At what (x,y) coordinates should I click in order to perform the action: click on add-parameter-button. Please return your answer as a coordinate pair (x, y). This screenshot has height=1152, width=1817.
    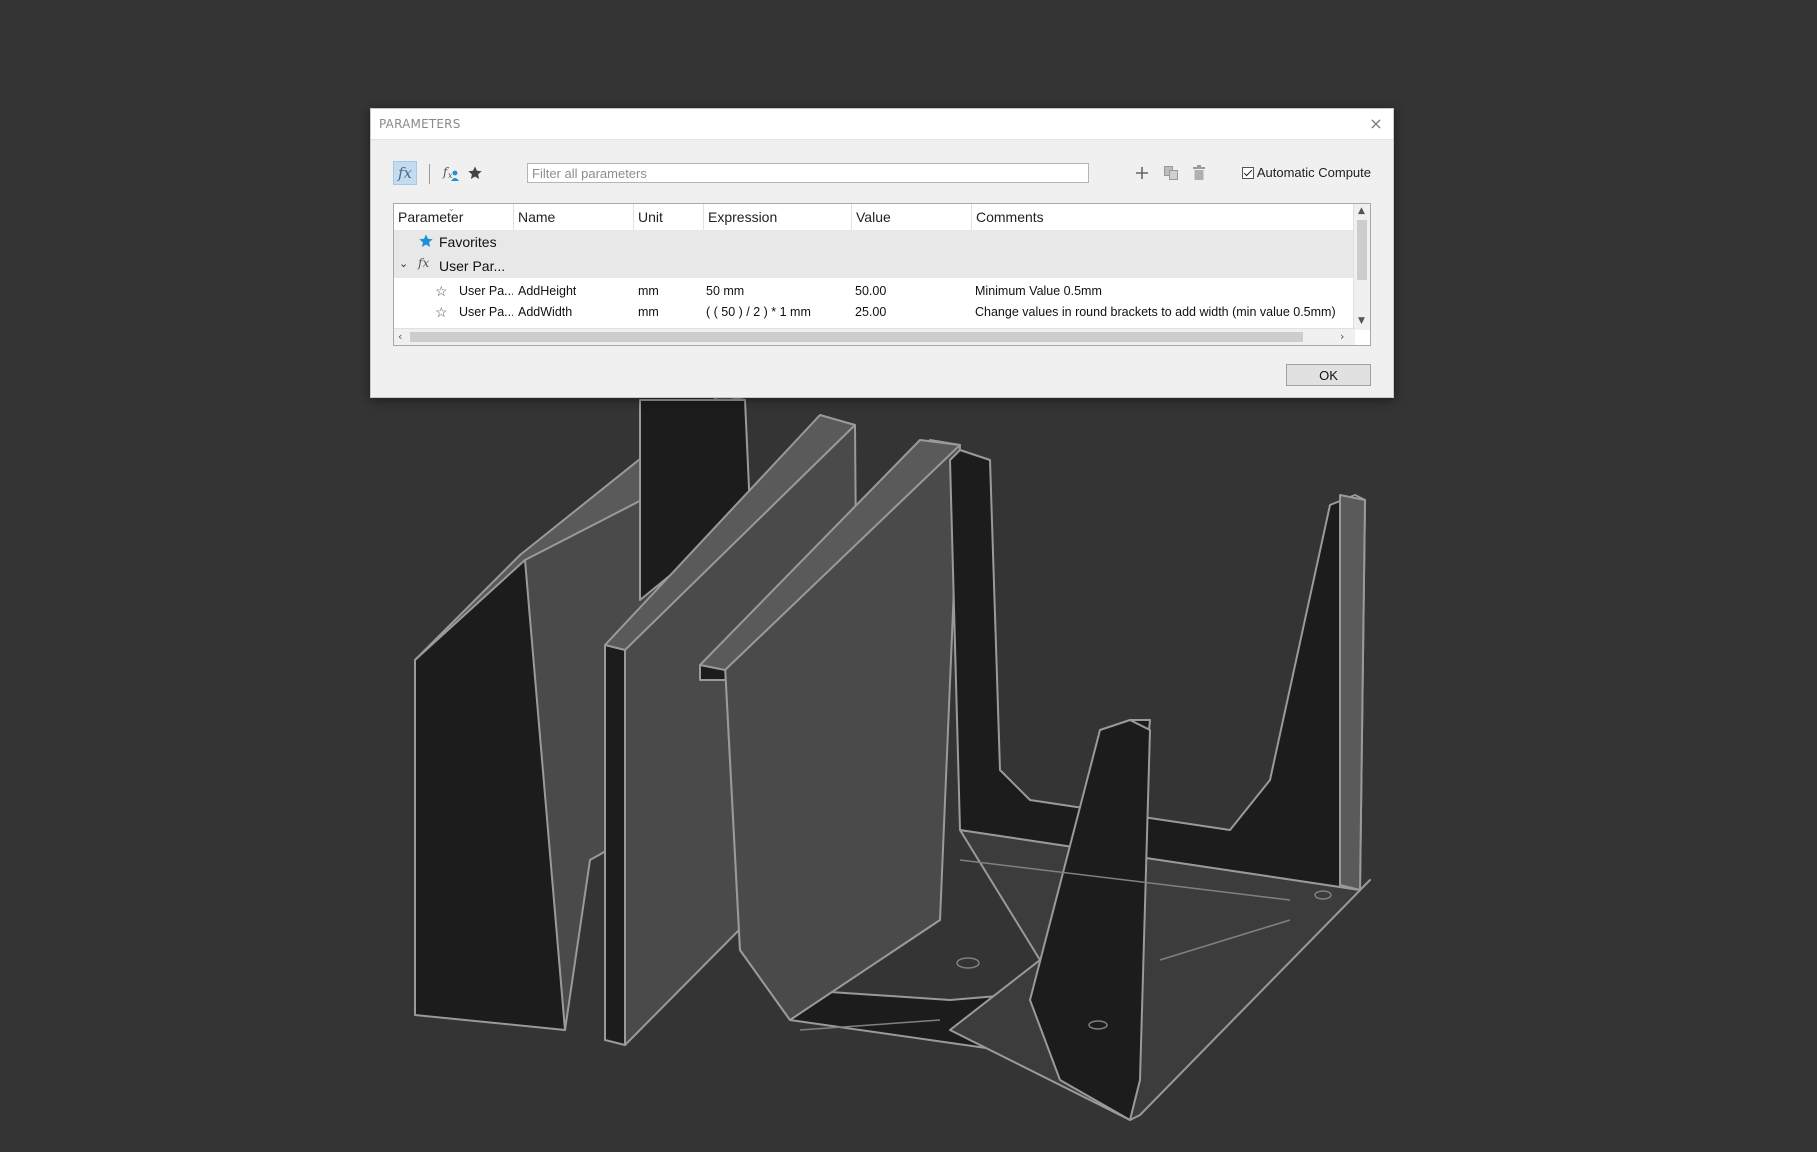
    Looking at the image, I should click on (1142, 173).